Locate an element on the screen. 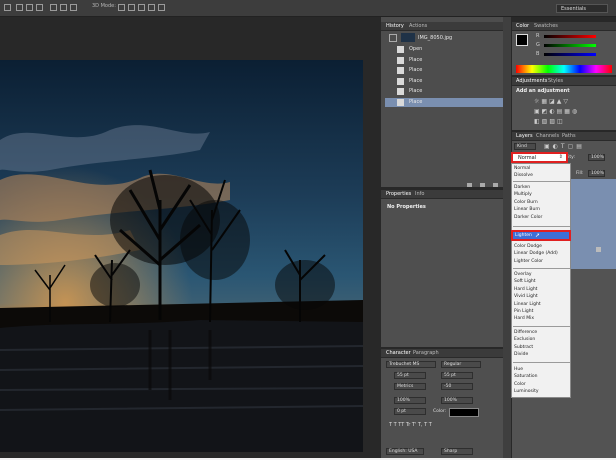 The height and width of the screenshot is (460, 616). blend-item: Saturation is located at coordinates (525, 376).